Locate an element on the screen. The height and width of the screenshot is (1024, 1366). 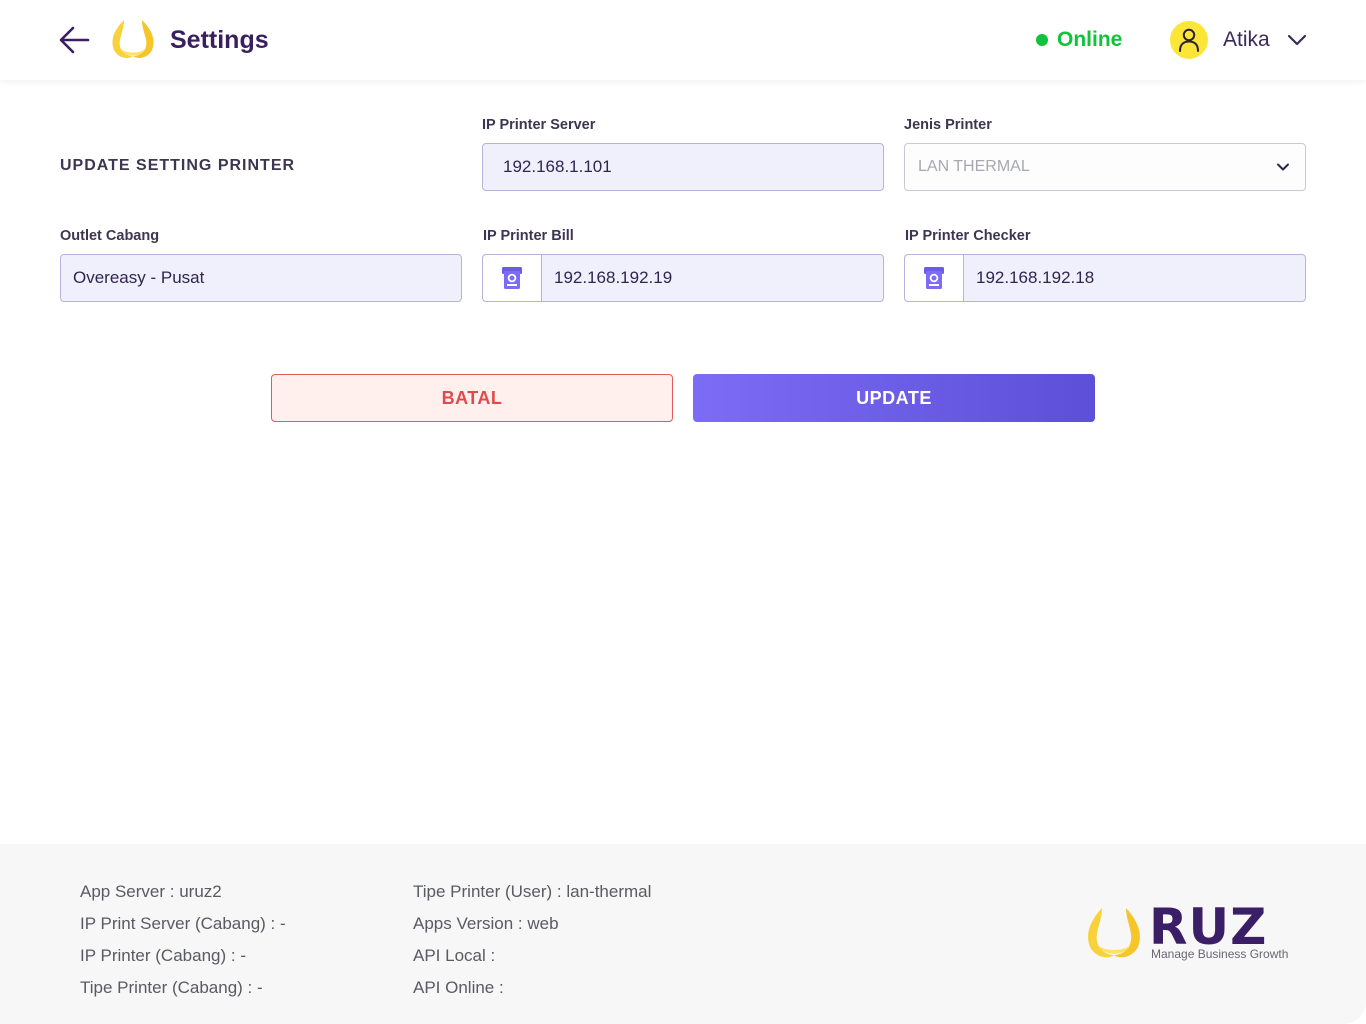
avatar is located at coordinates (1189, 40).